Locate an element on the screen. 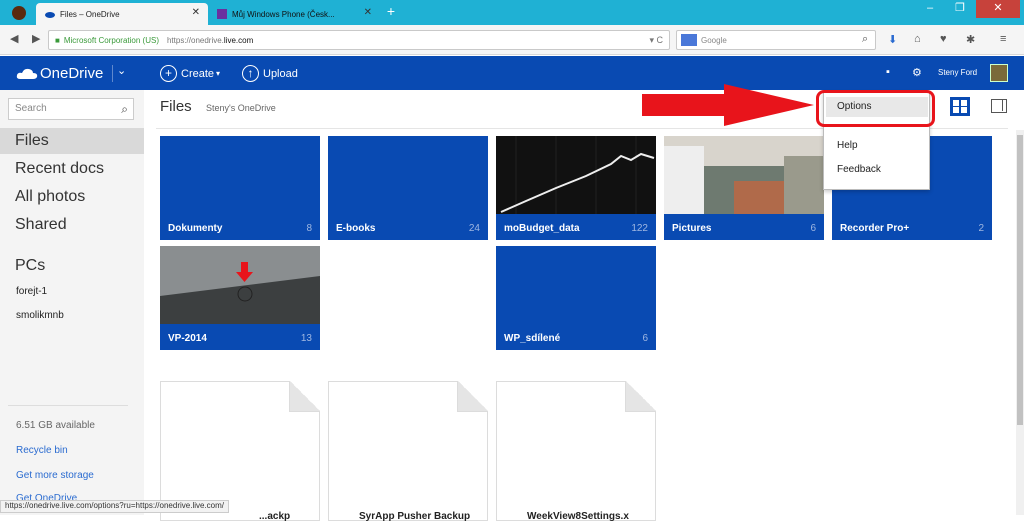 The width and height of the screenshot is (1024, 522). onedrive-favicon-icon is located at coordinates (50, 15).